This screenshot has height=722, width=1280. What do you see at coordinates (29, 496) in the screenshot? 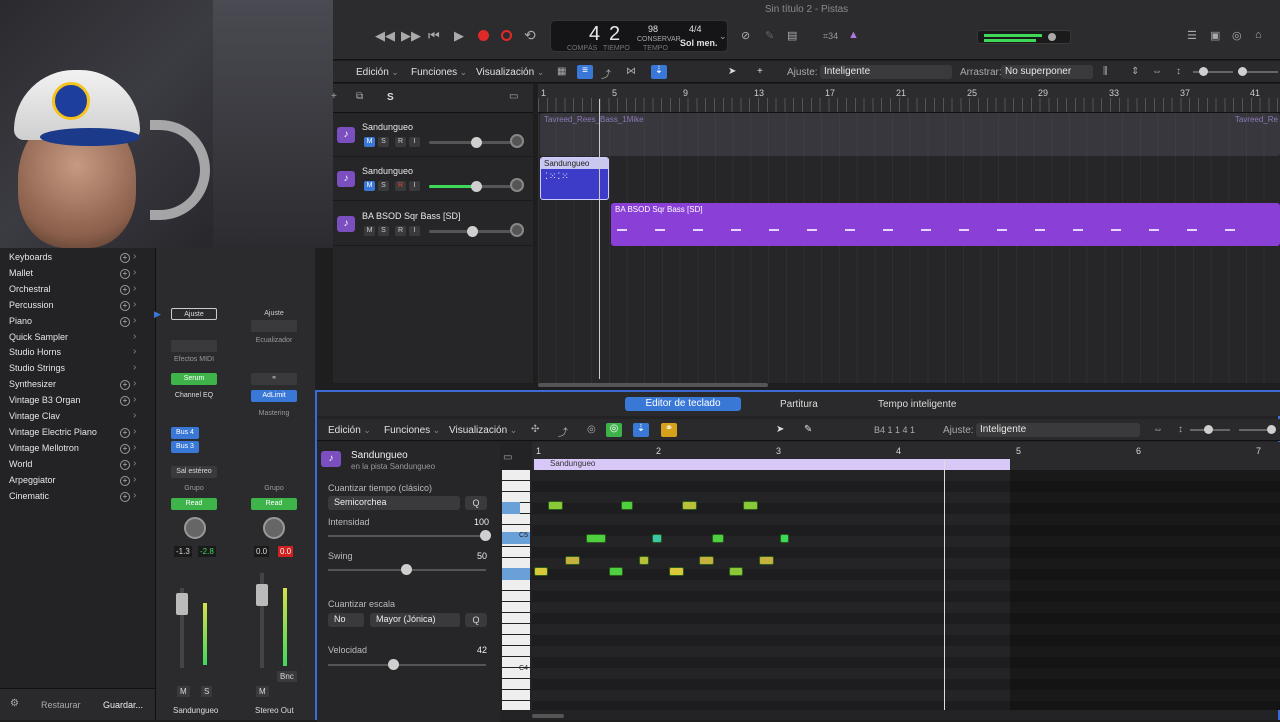
I see `library-item: Cinematic` at bounding box center [29, 496].